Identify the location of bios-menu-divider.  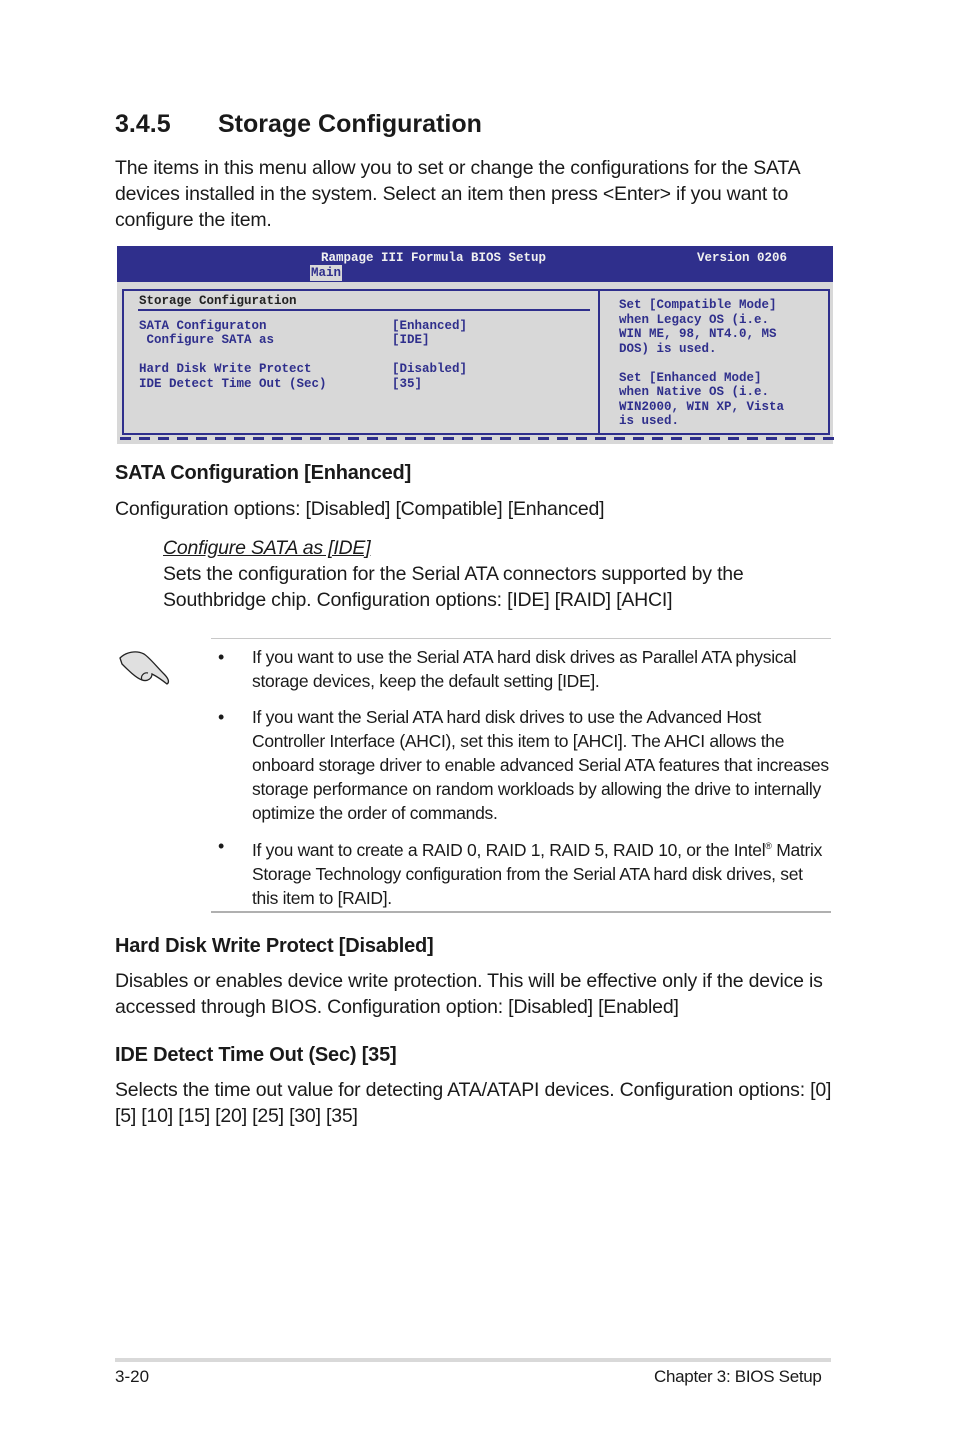
(364, 310).